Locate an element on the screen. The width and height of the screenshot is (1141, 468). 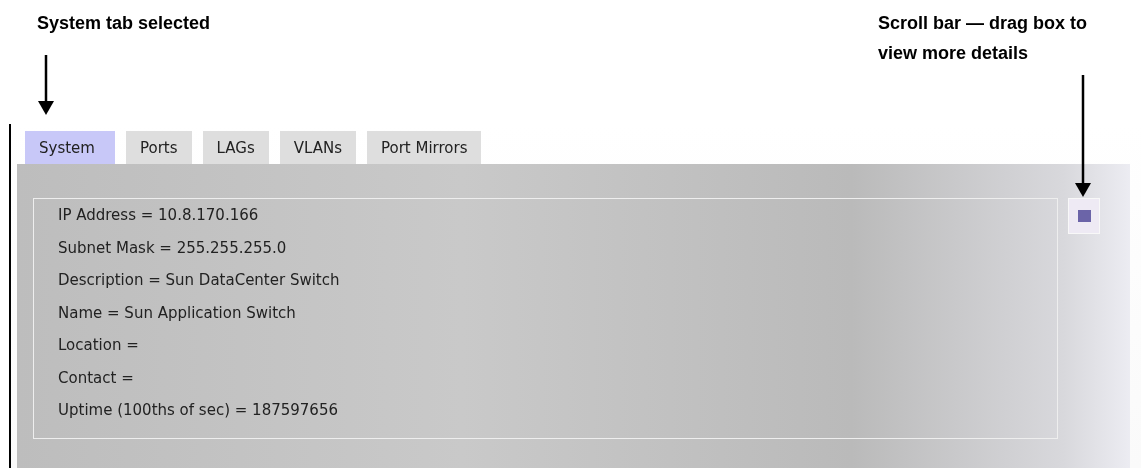
detail-line: IP Address = 10.8.170.166 is located at coordinates (159, 215).